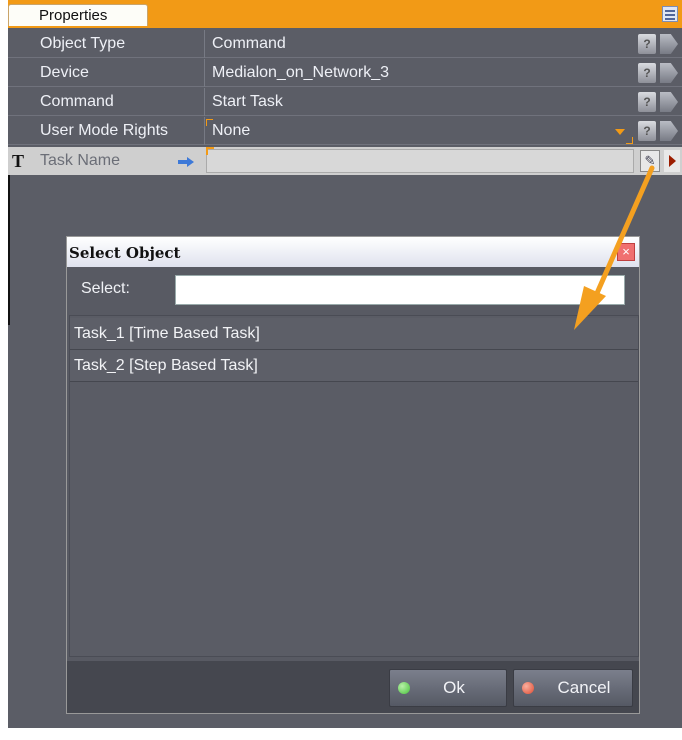  Describe the element at coordinates (670, 14) in the screenshot. I see `view-toggle-icon` at that location.